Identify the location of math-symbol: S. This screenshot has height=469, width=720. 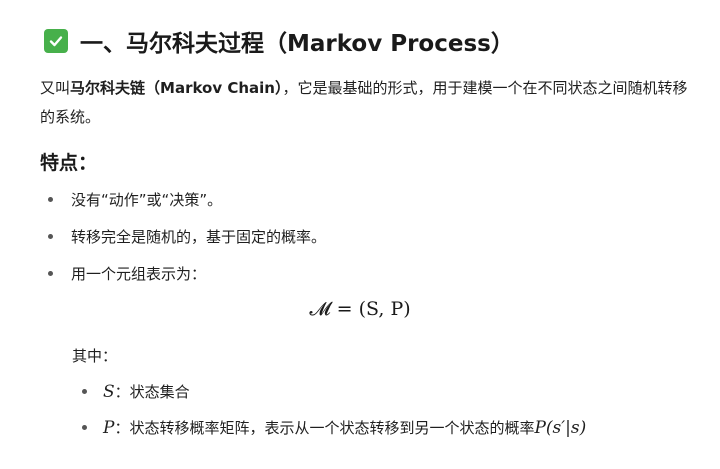
(109, 391).